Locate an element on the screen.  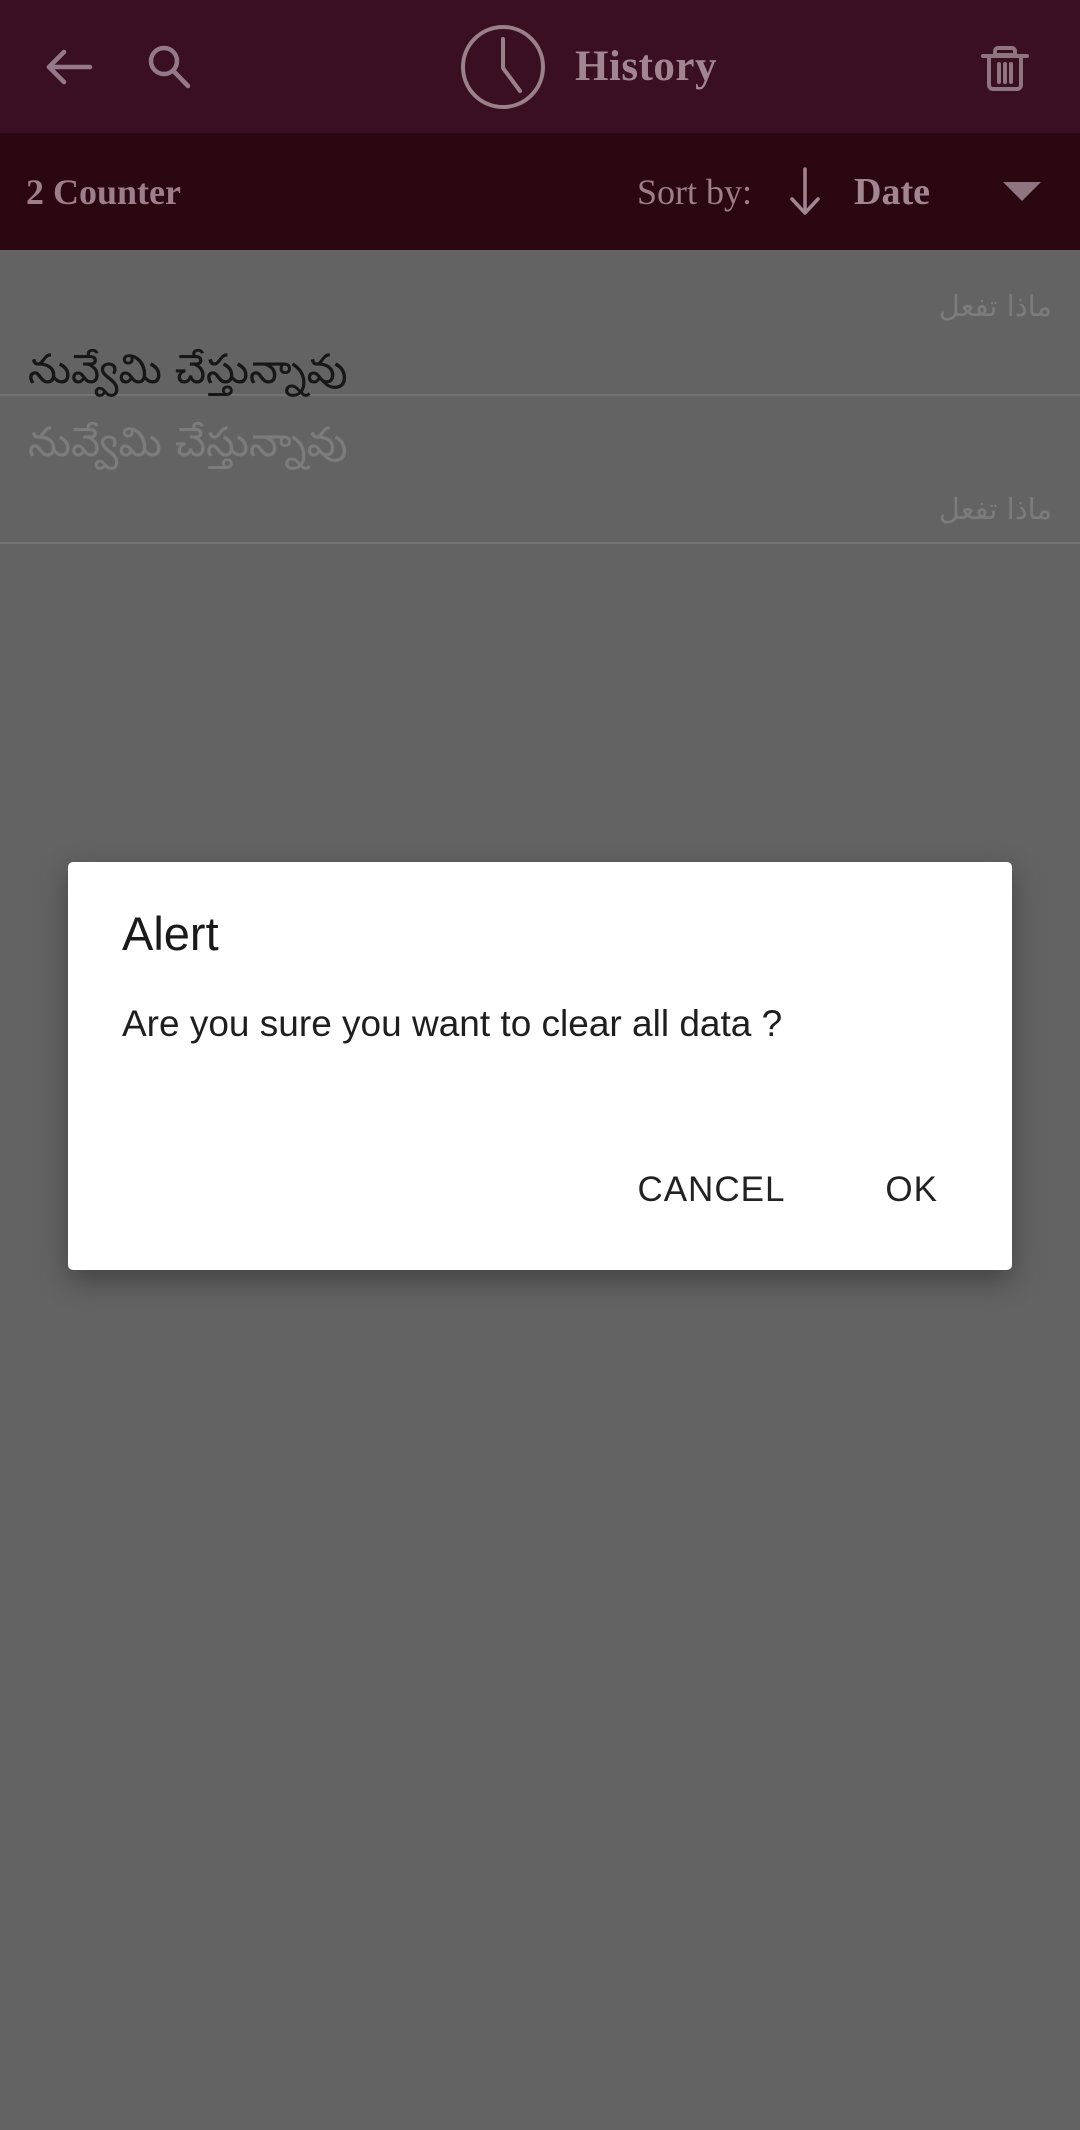
list-item: ماذا تفعل నువ్వేమి చేస్తున్నావు is located at coordinates (540, 323).